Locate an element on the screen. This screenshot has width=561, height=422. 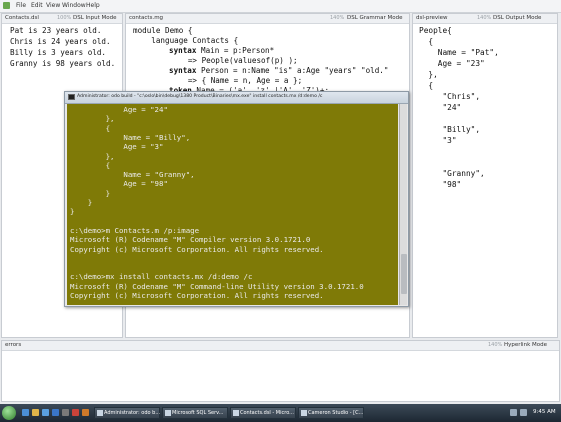
document-icon is located at coordinates (236, 413).